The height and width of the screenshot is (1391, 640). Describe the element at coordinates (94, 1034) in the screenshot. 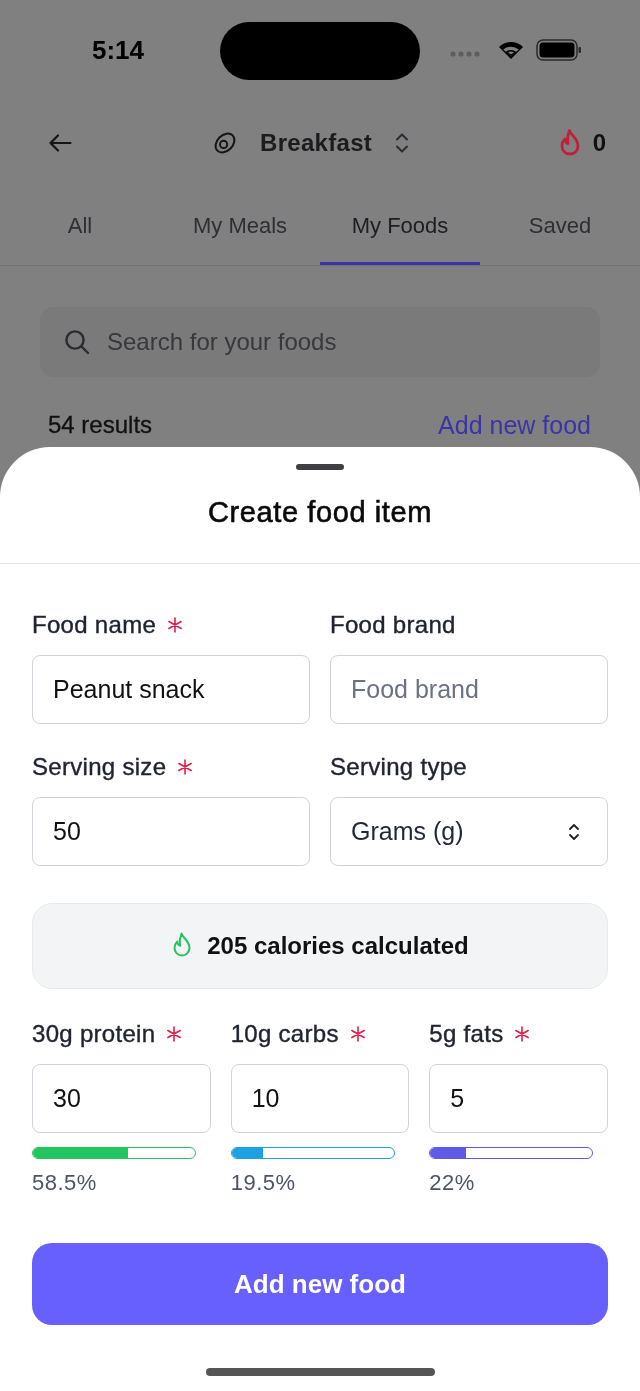

I see `macro-label: 30g protein` at that location.